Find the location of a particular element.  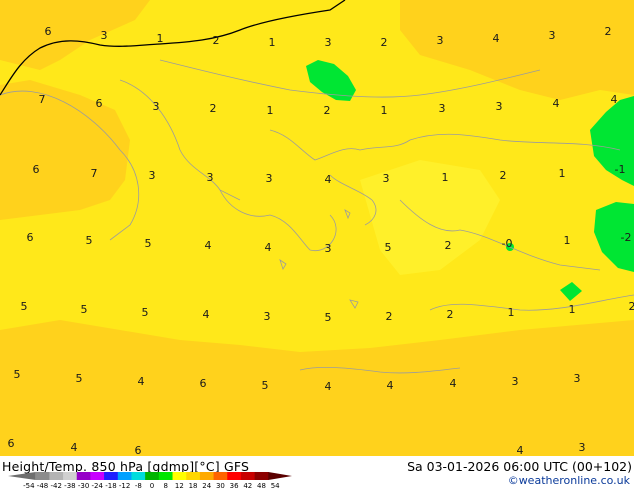

legend-tick-label: 54 is located at coordinates (275, 486).